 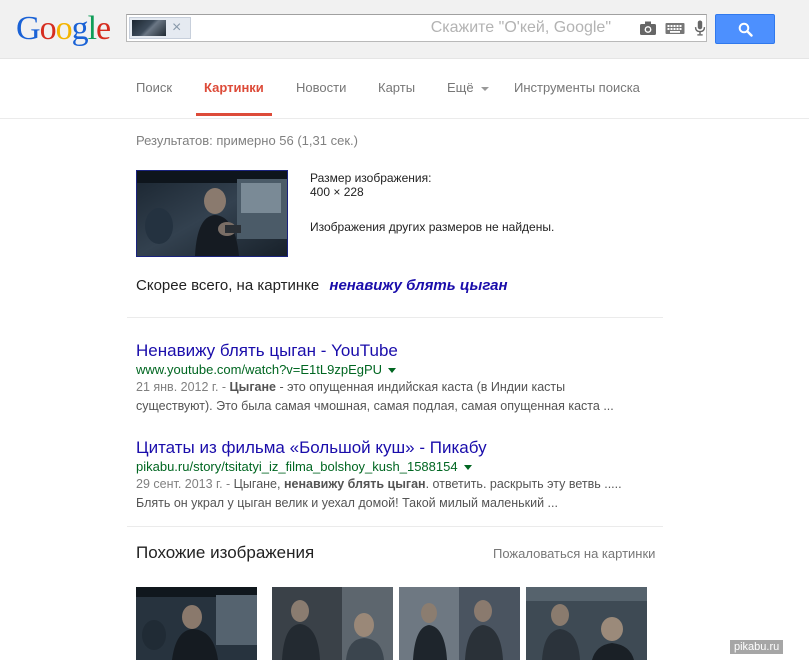 I want to click on search-input, so click(x=407, y=28).